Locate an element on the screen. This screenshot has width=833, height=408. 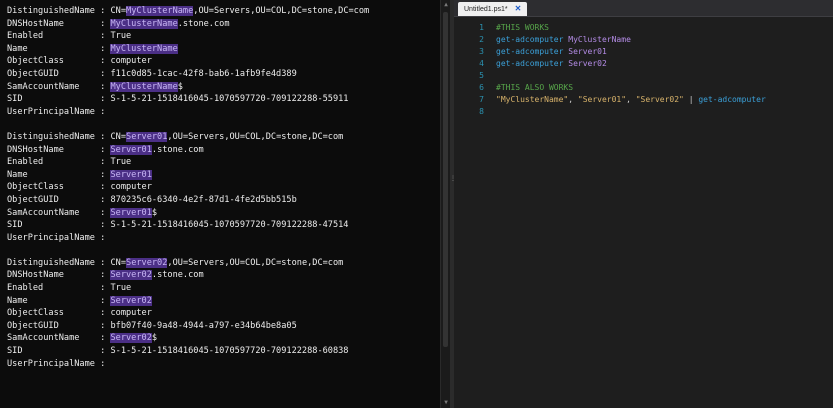
close-tab-icon: ✕ is located at coordinates (518, 8).